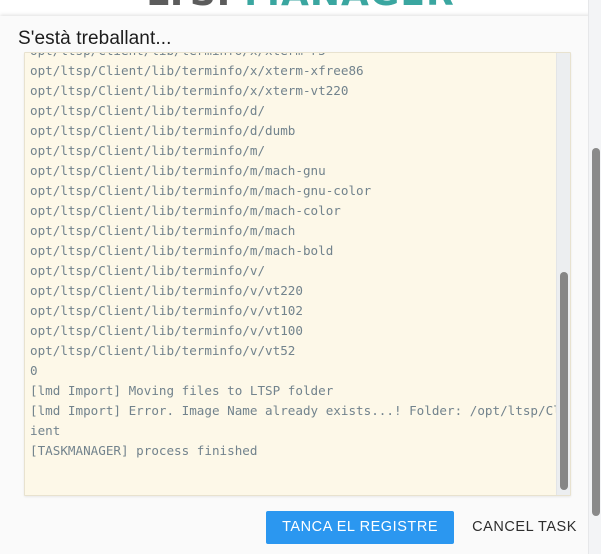 The width and height of the screenshot is (601, 554). What do you see at coordinates (195, 7) in the screenshot?
I see `brand-primary-text: LTSP` at bounding box center [195, 7].